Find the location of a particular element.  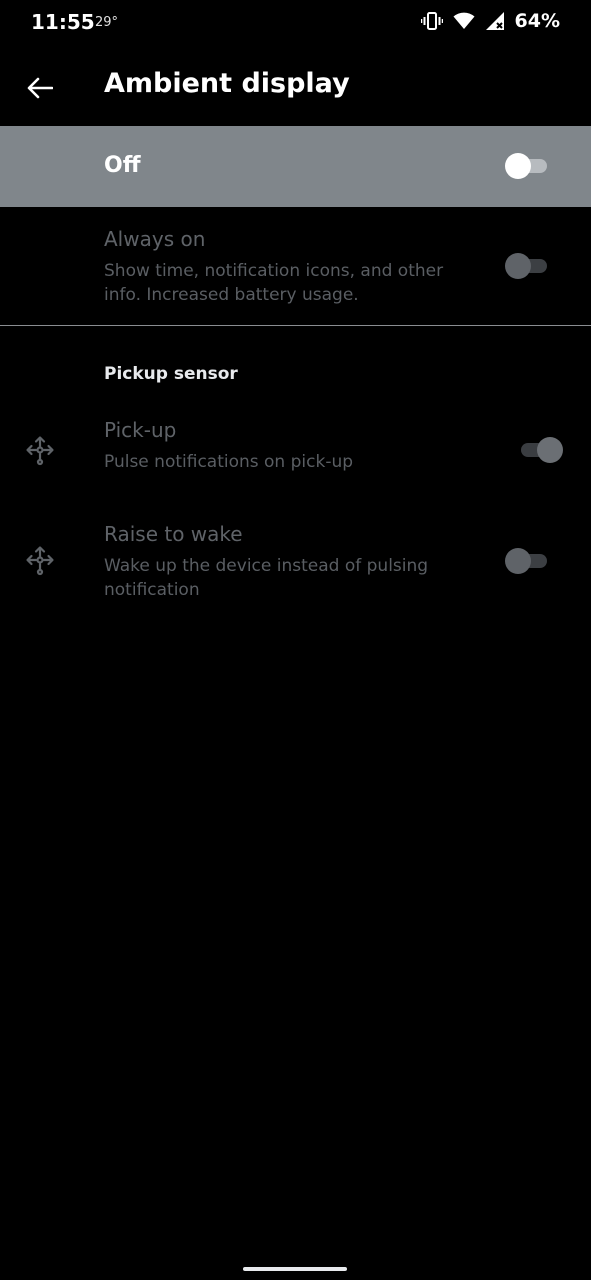

pickup-sensor-header: Pickup sensor is located at coordinates (171, 374).